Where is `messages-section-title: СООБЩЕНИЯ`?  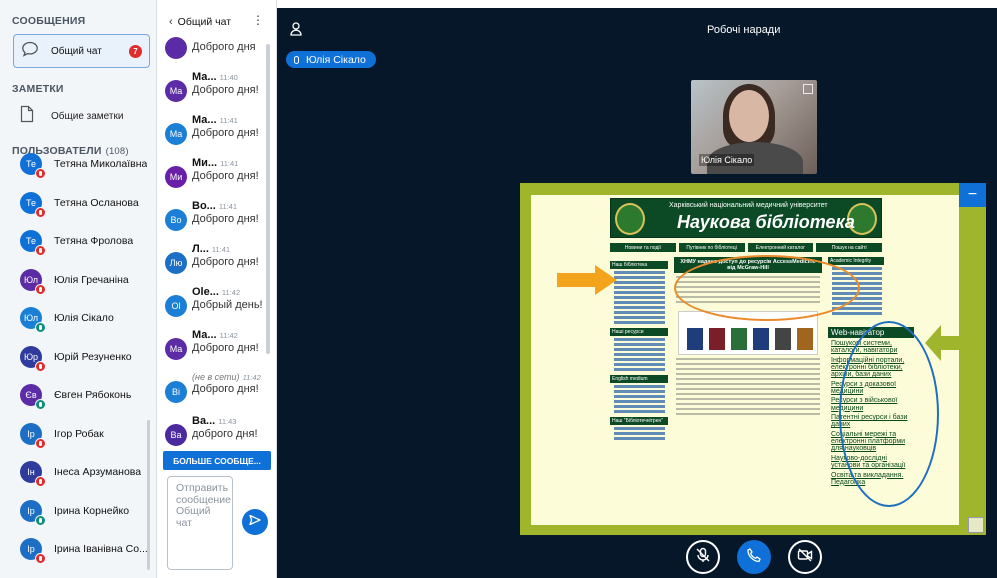
messages-section-title: СООБЩЕНИЯ is located at coordinates (49, 21).